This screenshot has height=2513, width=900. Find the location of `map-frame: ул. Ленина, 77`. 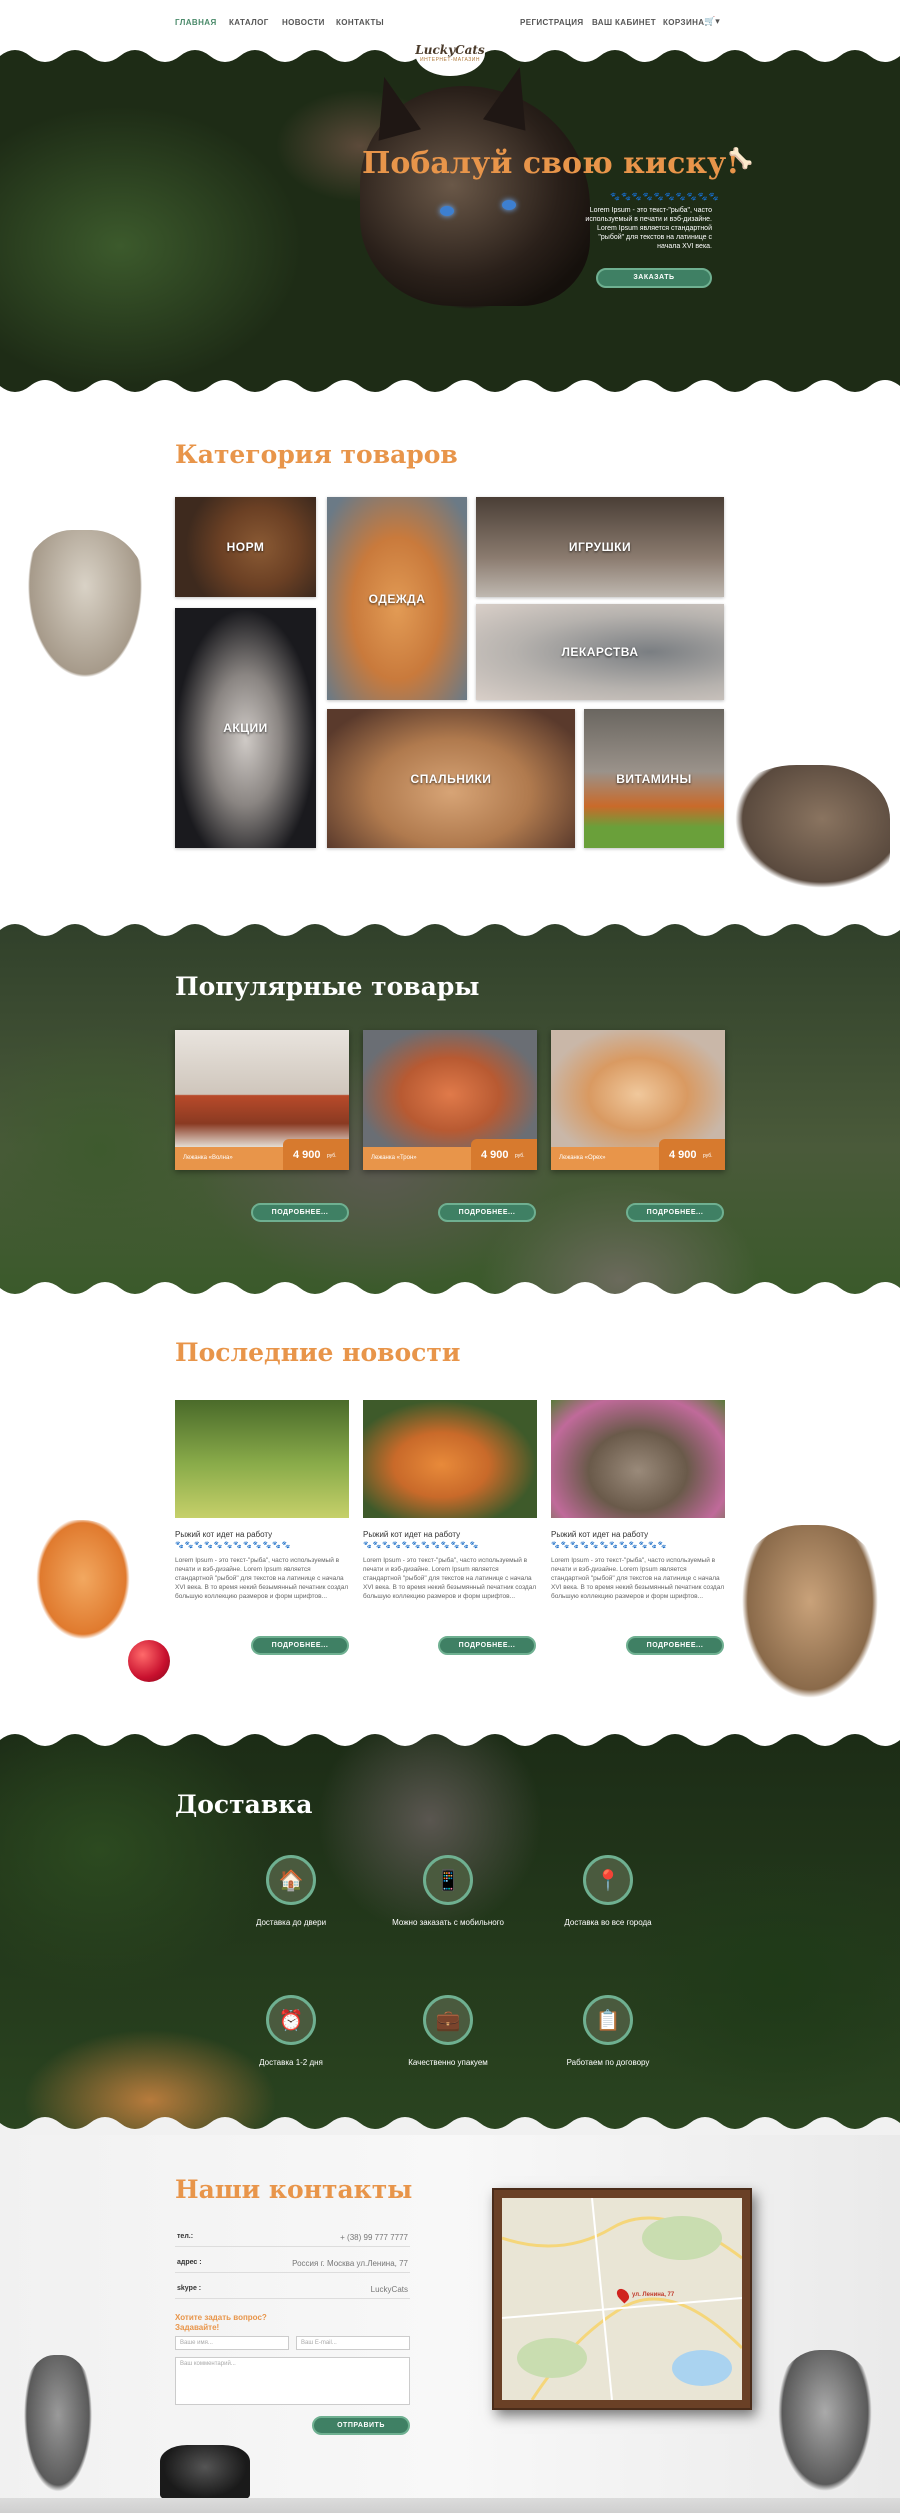

map-frame: ул. Ленина, 77 is located at coordinates (622, 2299).